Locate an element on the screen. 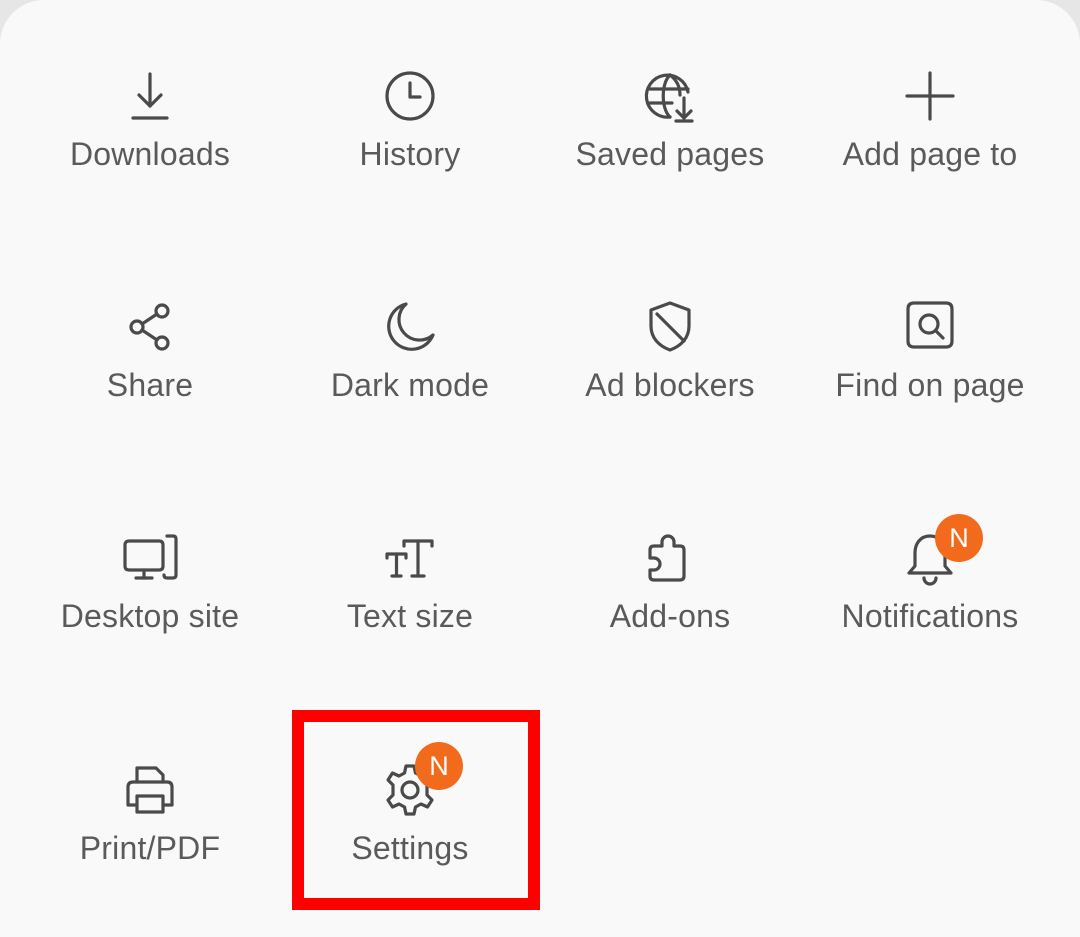 The width and height of the screenshot is (1080, 937). menu-item-print-pdf: Print/PDF is located at coordinates (150, 827).